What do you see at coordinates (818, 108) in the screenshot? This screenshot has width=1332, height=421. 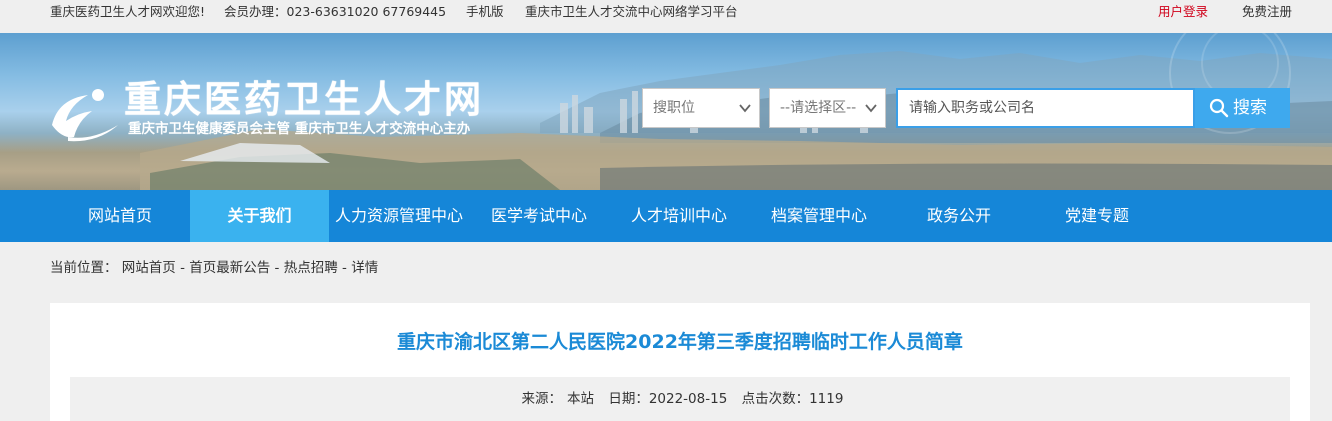 I see `area-value: --请选择区--` at bounding box center [818, 108].